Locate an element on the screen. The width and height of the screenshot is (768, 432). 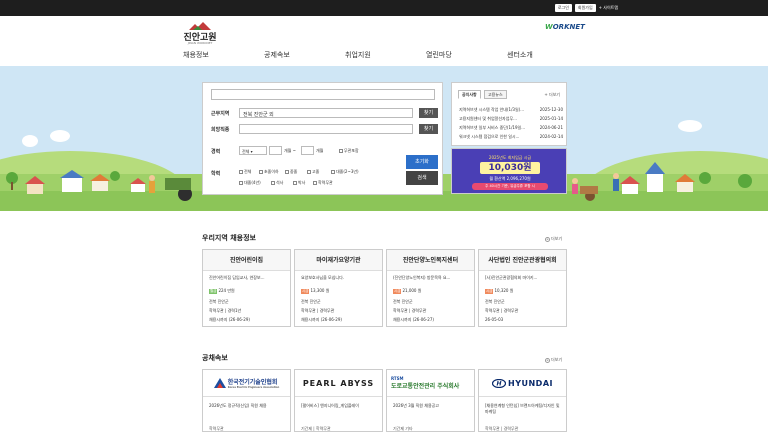
tab-employment-news: 고용뉴스 is located at coordinates (495, 94).